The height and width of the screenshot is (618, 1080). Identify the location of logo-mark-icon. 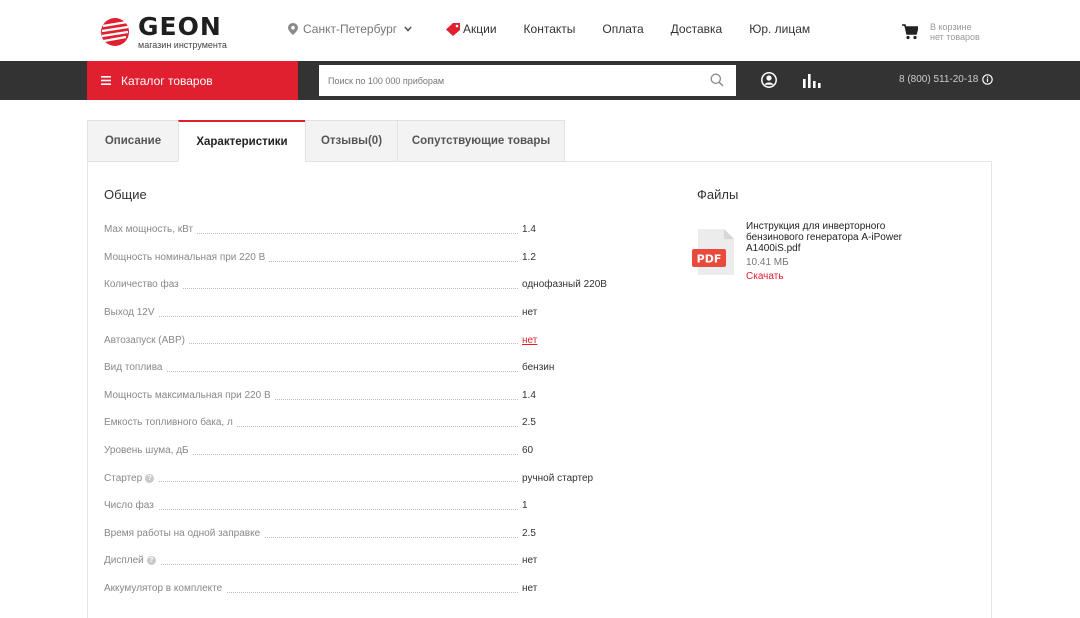
(115, 32).